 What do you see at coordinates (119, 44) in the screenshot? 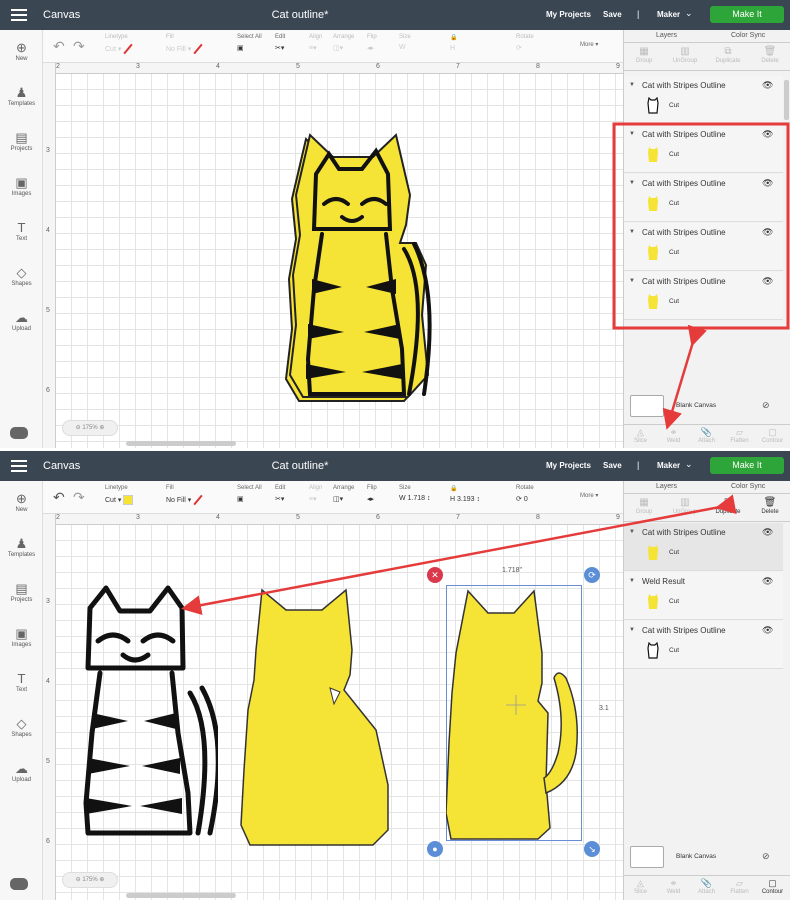
I see `linetype-control: Linetype Cut ▾` at bounding box center [119, 44].